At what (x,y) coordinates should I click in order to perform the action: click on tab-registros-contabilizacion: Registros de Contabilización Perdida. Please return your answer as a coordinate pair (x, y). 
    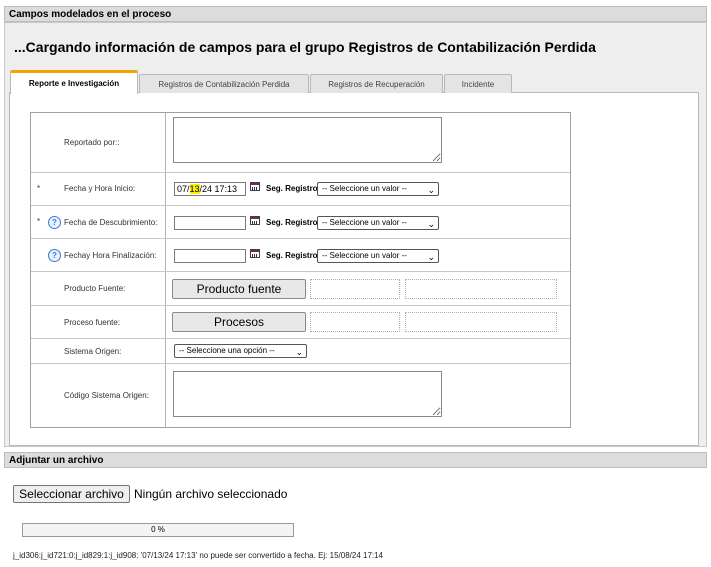
    Looking at the image, I should click on (224, 83).